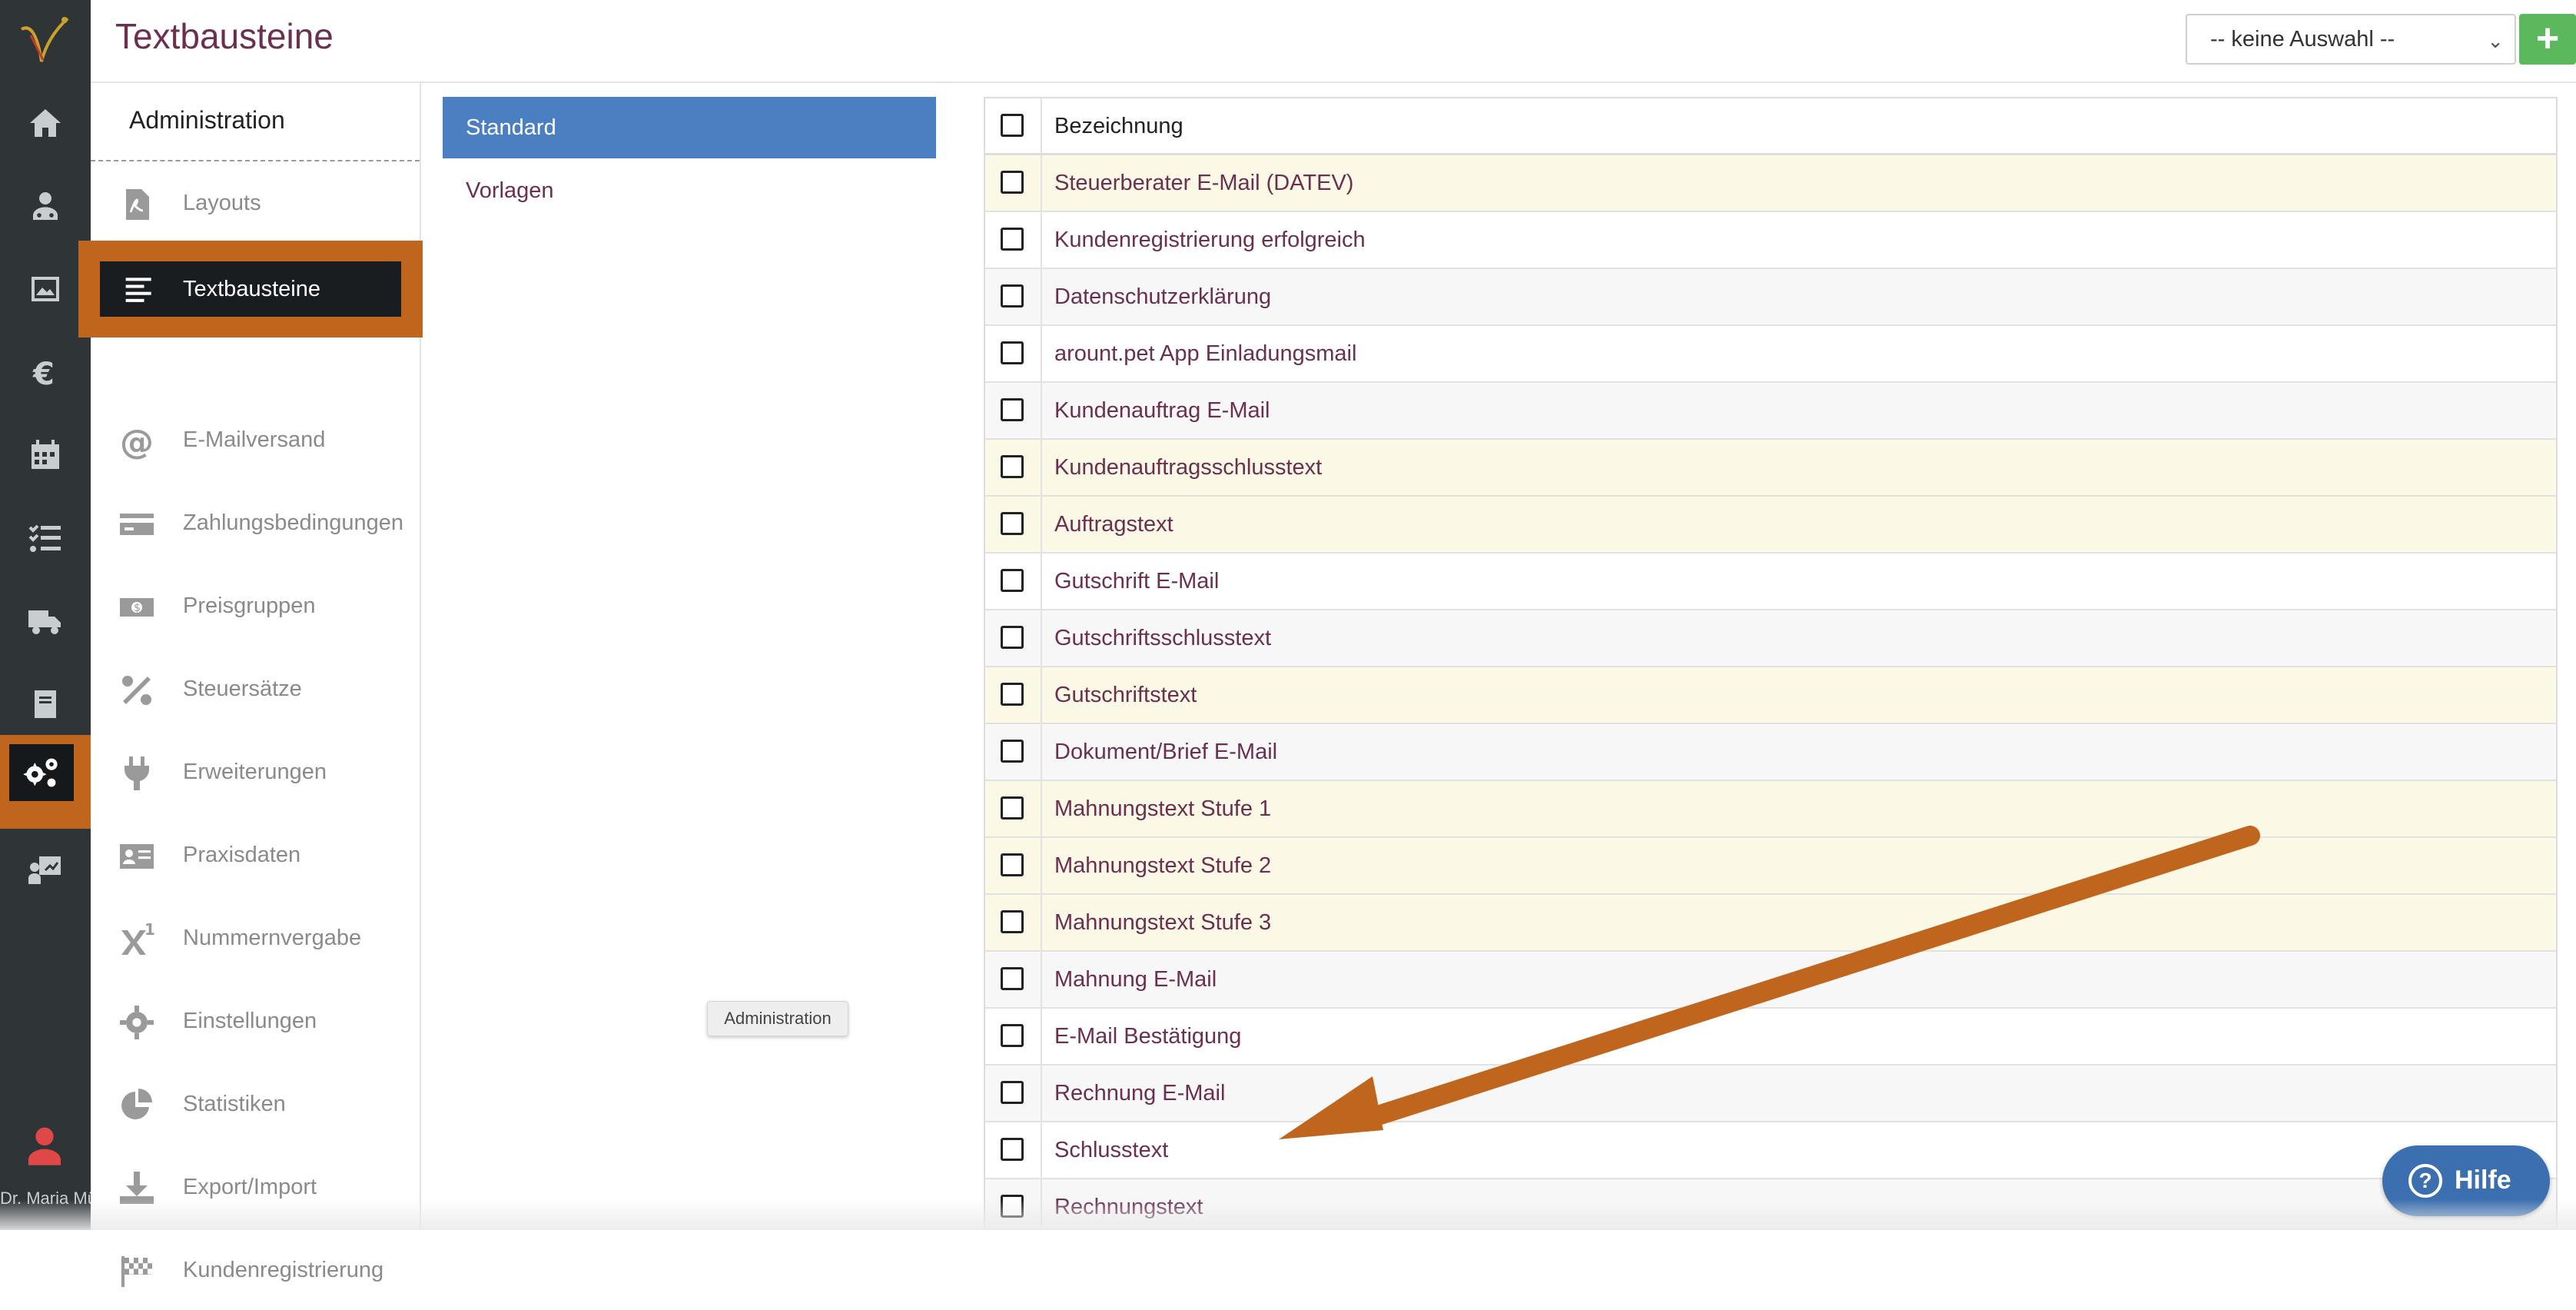  I want to click on table-row: Dokument/Brief E-Mail, so click(1771, 753).